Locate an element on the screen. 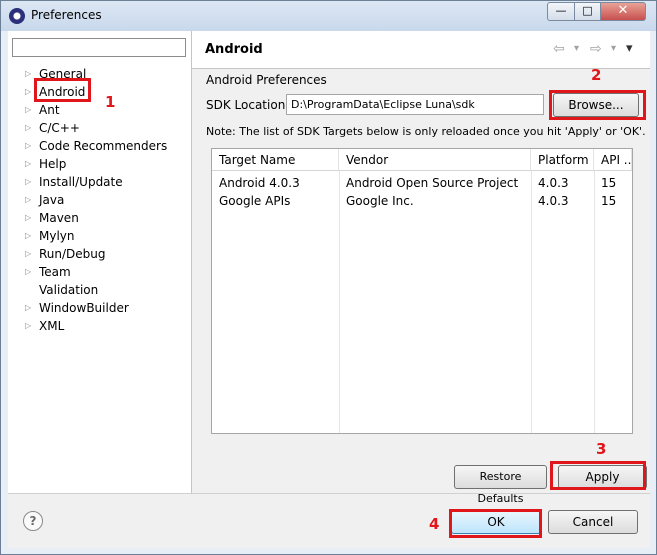 The width and height of the screenshot is (657, 555). filter-input is located at coordinates (99, 47).